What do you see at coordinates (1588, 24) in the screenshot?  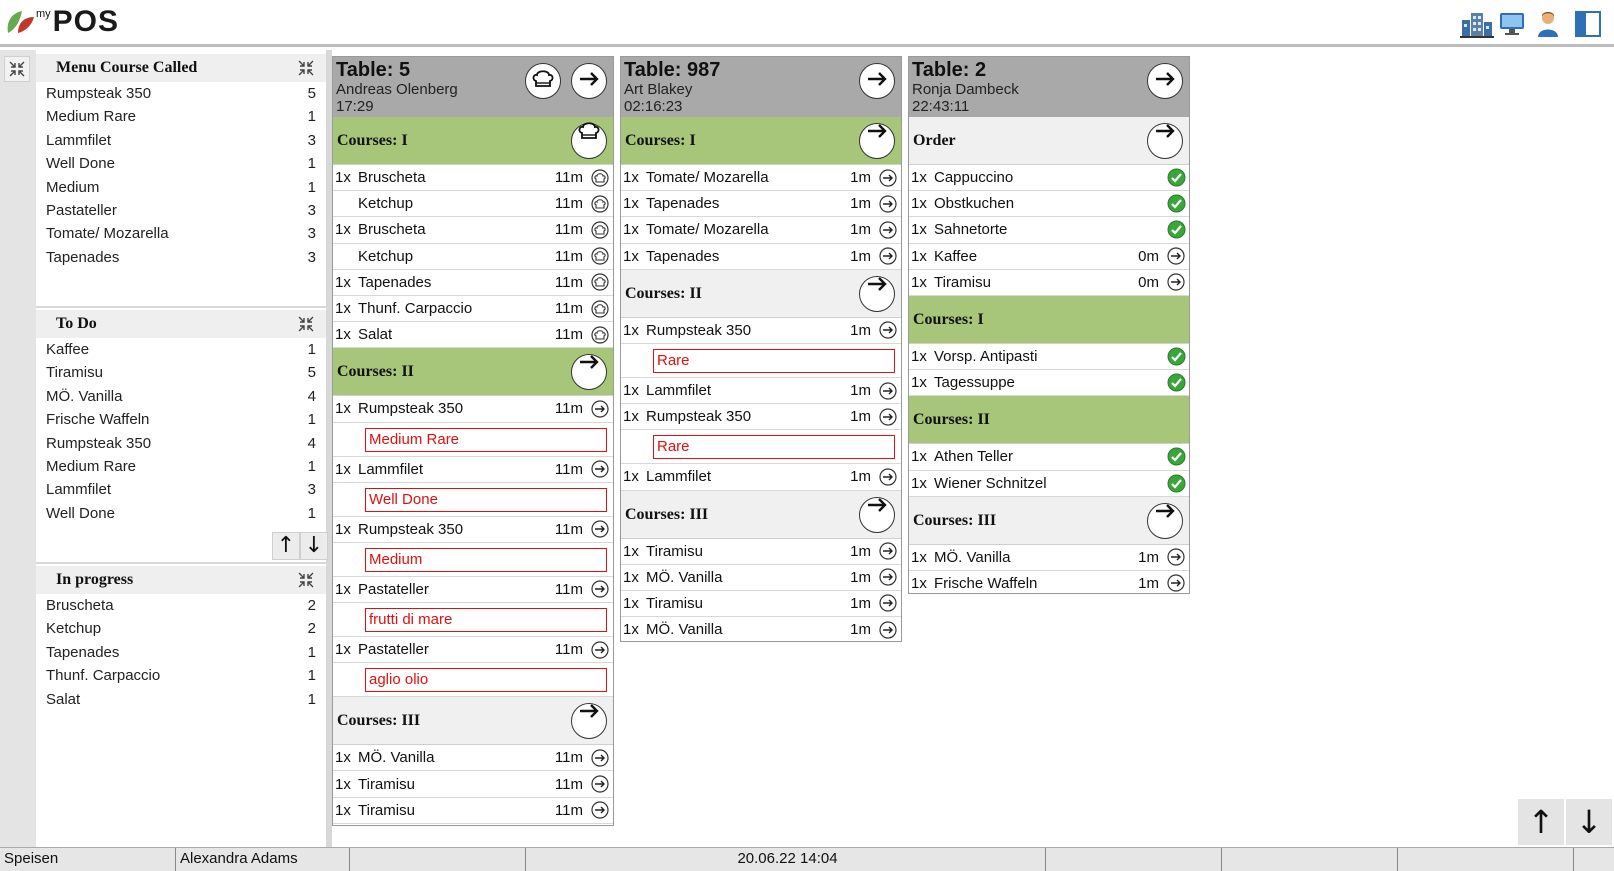 I see `panel-icon` at bounding box center [1588, 24].